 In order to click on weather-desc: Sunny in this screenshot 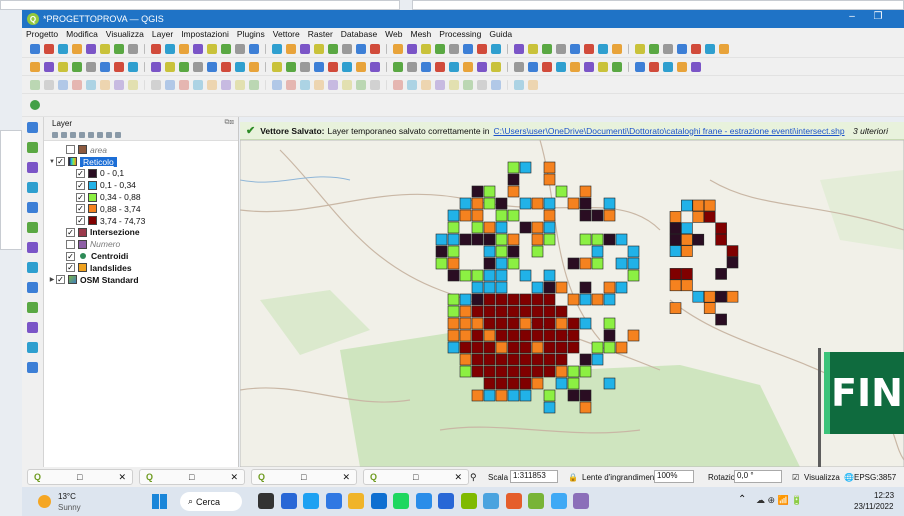, I will do `click(69, 507)`.